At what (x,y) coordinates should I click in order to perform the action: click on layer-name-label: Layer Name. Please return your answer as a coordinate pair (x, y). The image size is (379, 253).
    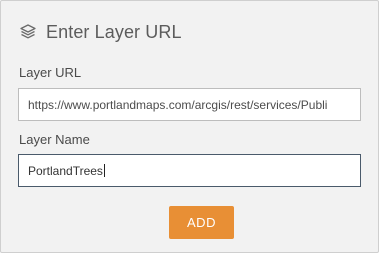
    Looking at the image, I should click on (54, 139).